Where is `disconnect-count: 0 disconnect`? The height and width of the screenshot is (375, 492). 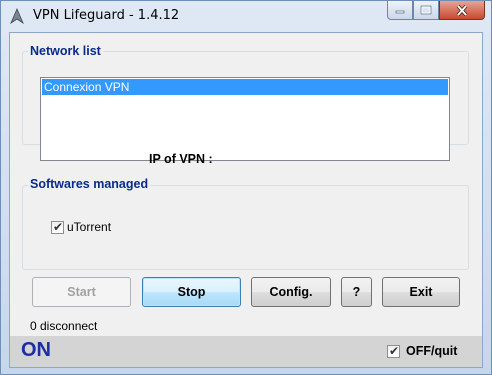 disconnect-count: 0 disconnect is located at coordinates (64, 326).